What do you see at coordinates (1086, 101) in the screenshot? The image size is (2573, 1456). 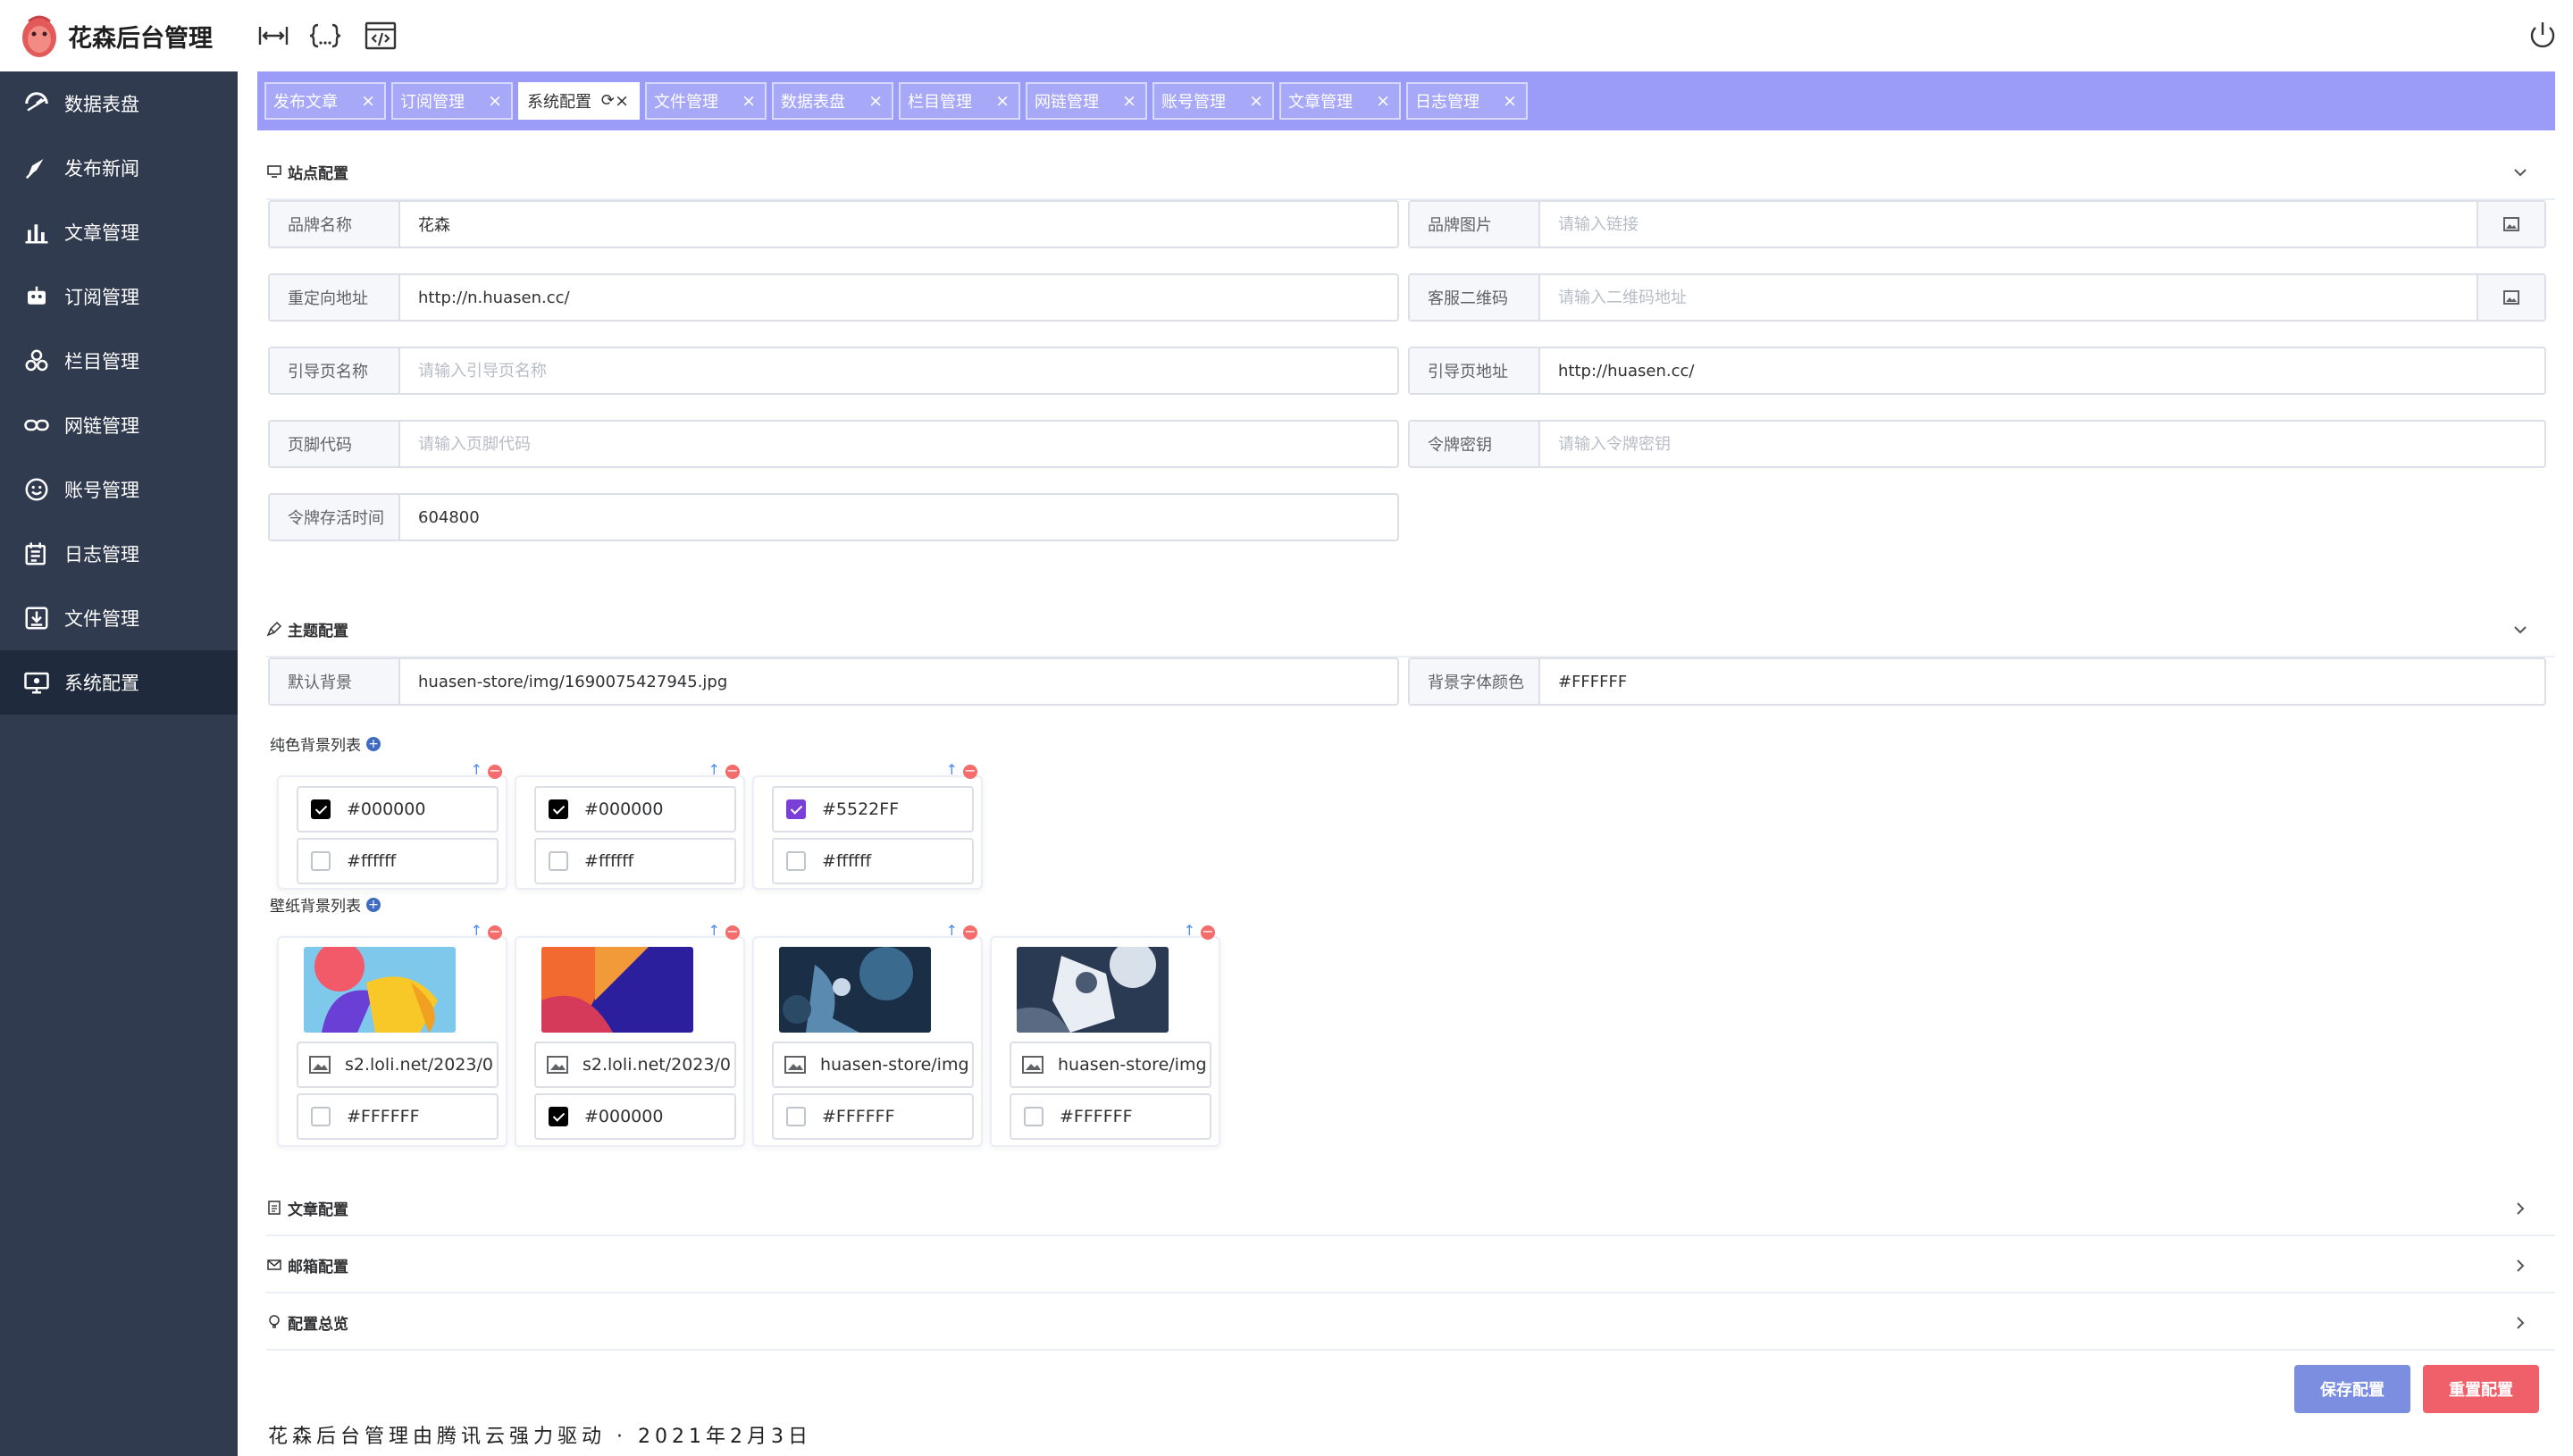 I see `tab-links: 网链管理 ×` at bounding box center [1086, 101].